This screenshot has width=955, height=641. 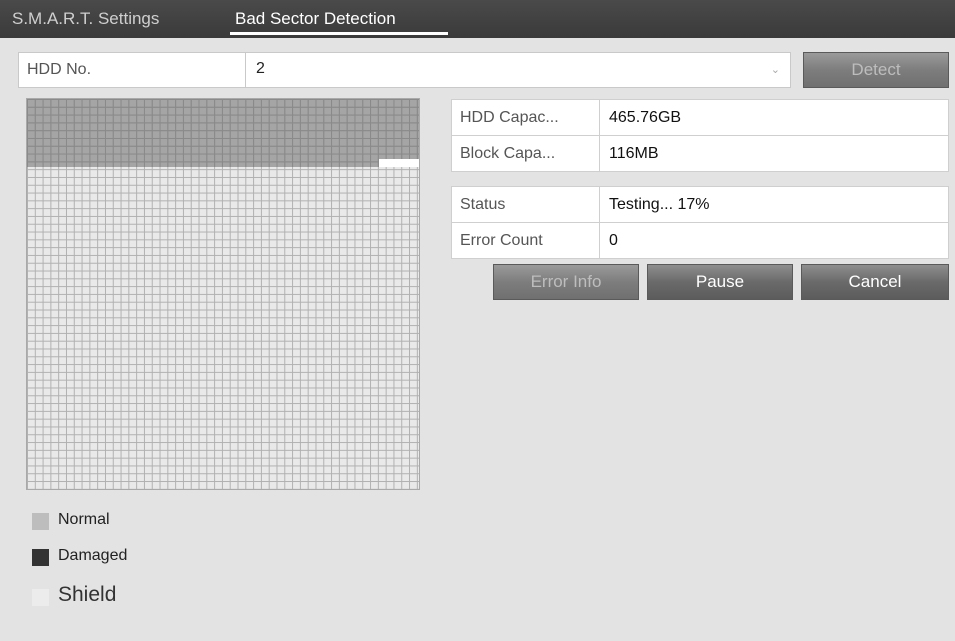 What do you see at coordinates (634, 153) in the screenshot?
I see `block-capacity-value: 116MB` at bounding box center [634, 153].